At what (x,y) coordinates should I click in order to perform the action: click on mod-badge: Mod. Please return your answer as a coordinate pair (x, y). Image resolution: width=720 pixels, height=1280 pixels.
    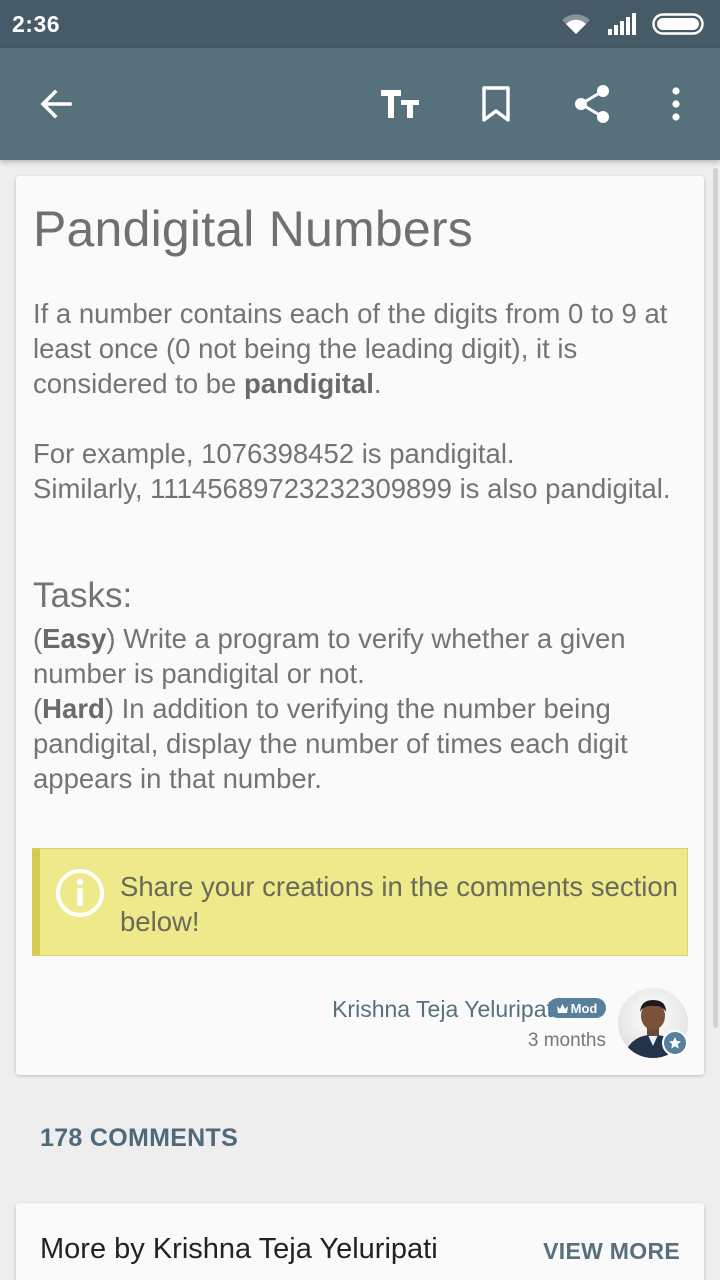
    Looking at the image, I should click on (577, 1008).